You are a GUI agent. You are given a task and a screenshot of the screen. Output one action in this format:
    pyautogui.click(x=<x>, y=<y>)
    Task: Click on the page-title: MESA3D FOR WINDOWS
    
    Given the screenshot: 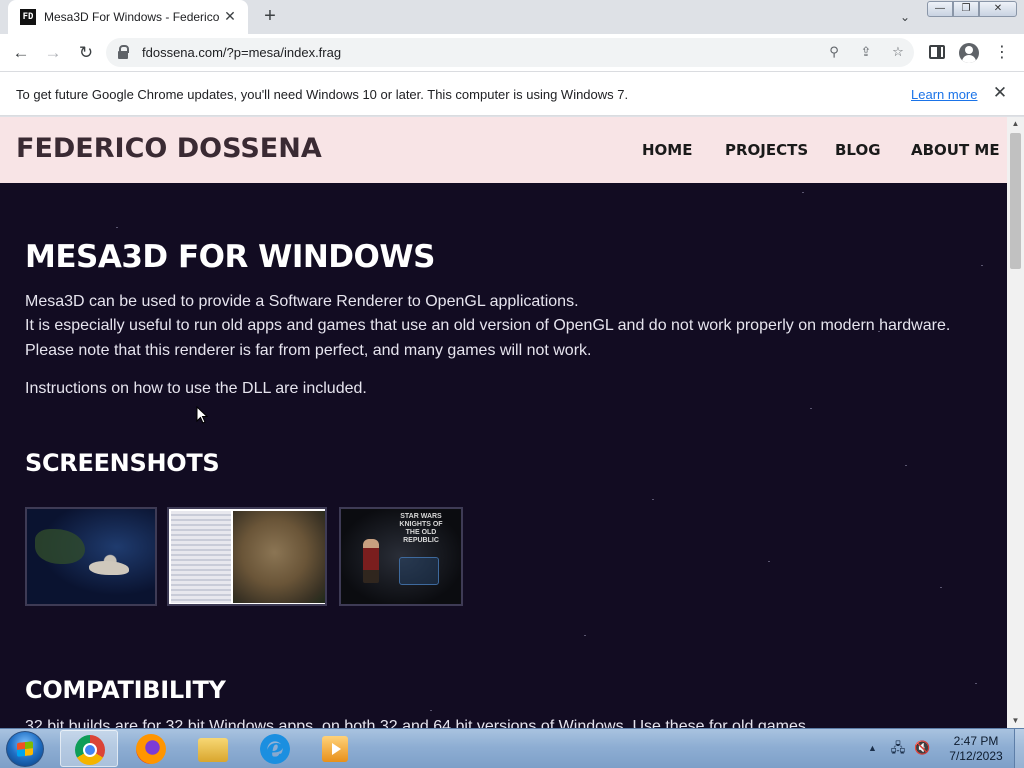 What is the action you would take?
    pyautogui.click(x=230, y=257)
    